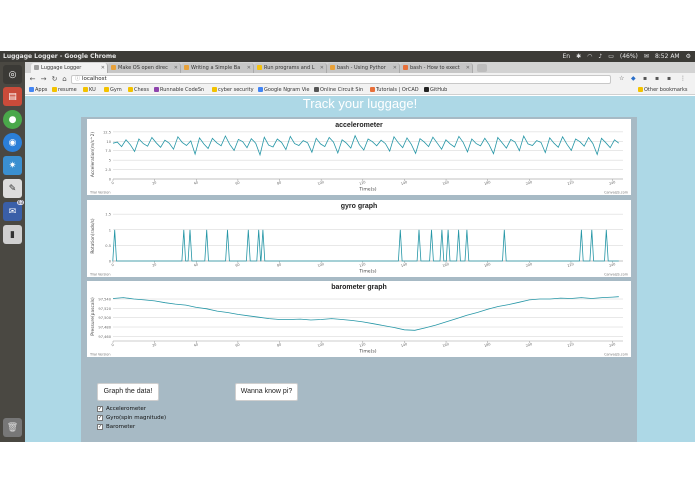 This screenshot has width=695, height=494. Describe the element at coordinates (284, 90) in the screenshot. I see `bookmark-ngram: Google Ngram Vie` at that location.